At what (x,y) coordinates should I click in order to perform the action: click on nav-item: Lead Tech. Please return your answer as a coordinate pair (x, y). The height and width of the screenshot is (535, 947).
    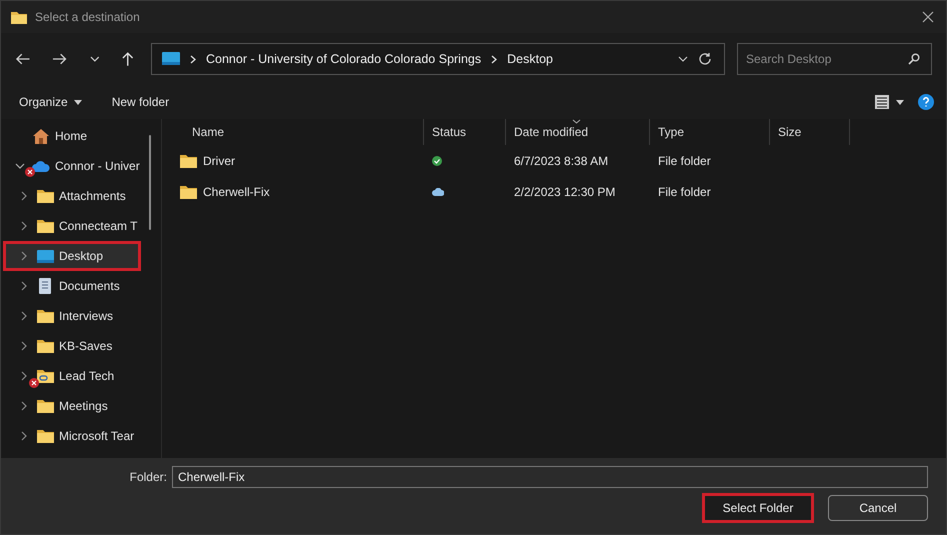
    Looking at the image, I should click on (71, 376).